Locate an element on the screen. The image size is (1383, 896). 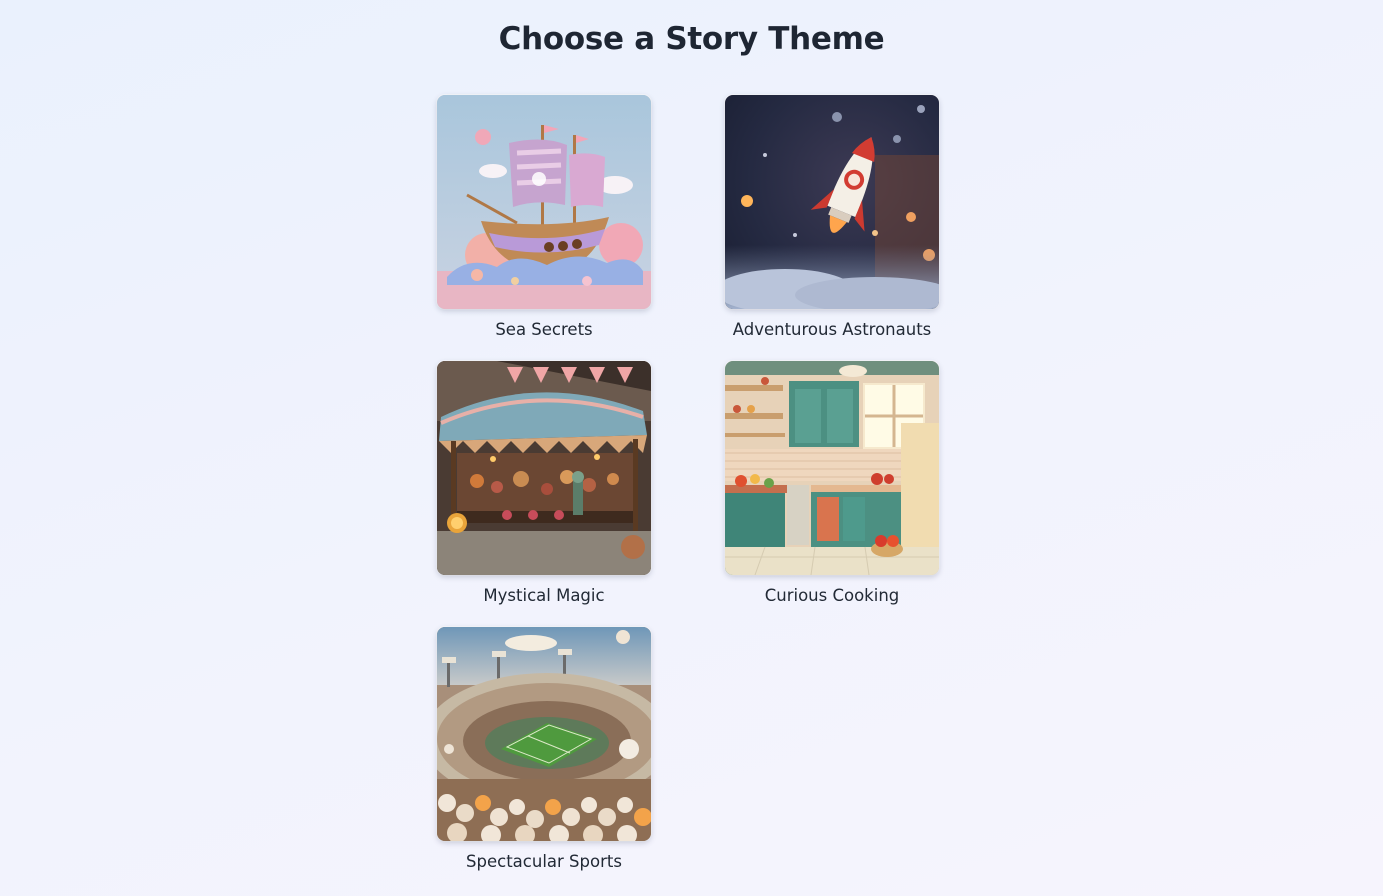
theme-card-sea-secrets: Sea Secrets is located at coordinates (544, 218).